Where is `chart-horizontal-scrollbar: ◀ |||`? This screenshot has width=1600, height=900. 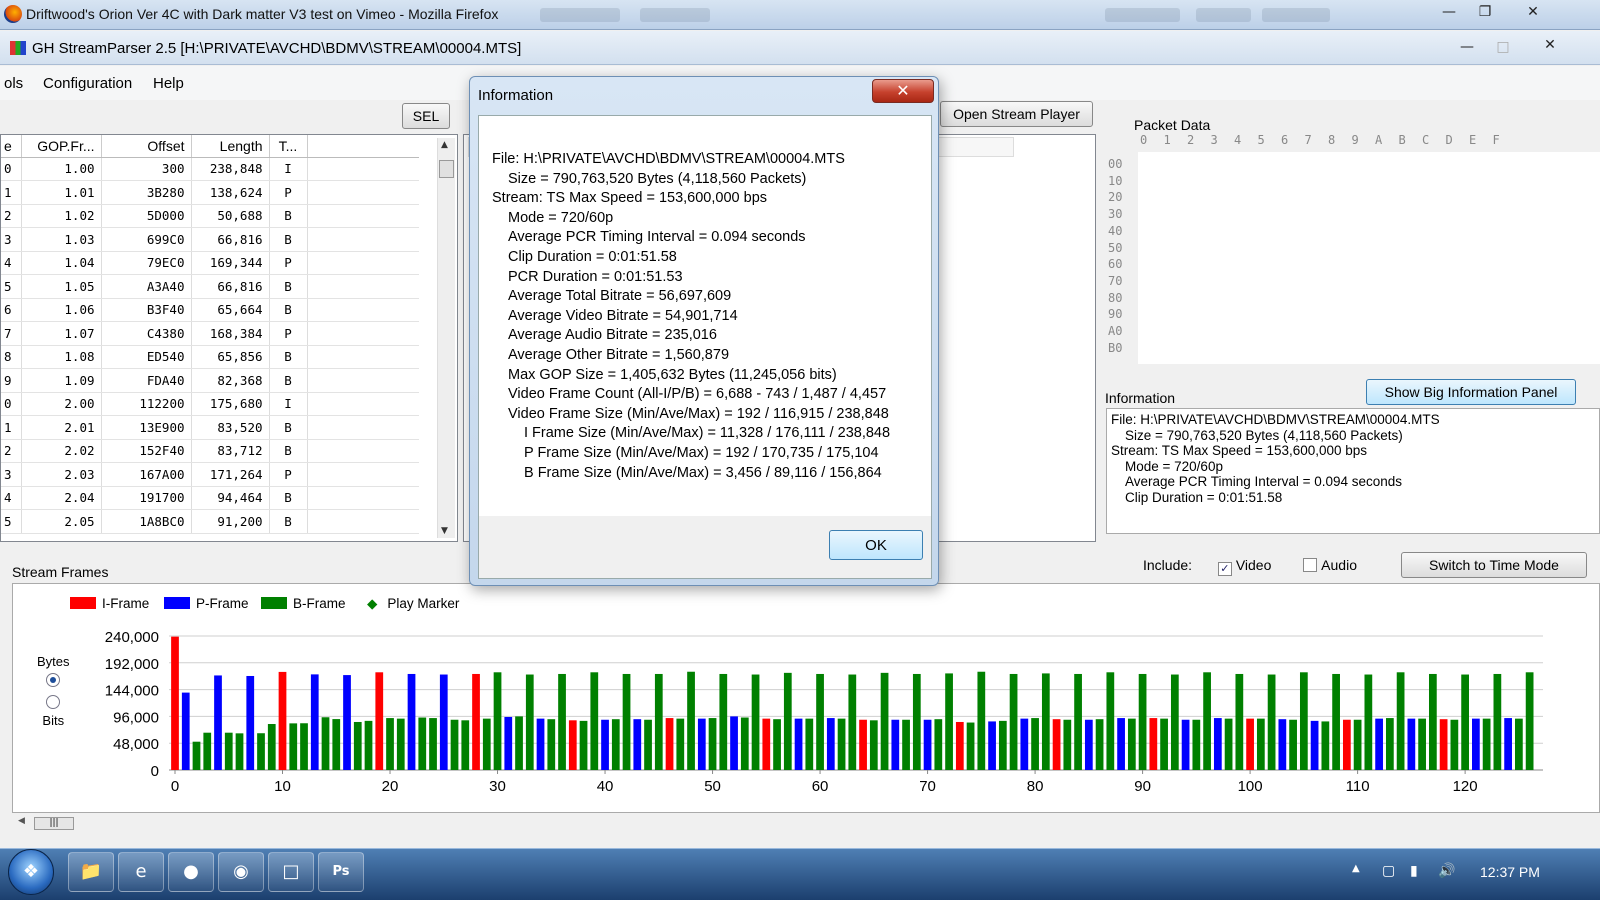 chart-horizontal-scrollbar: ◀ ||| is located at coordinates (806, 823).